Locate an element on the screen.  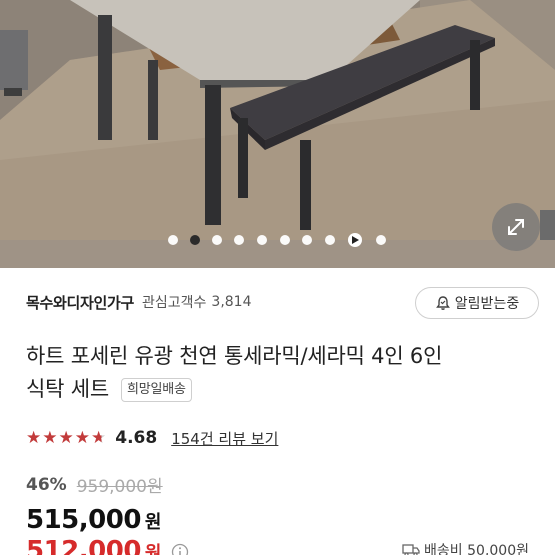
discount-rate: 46% is located at coordinates (46, 484).